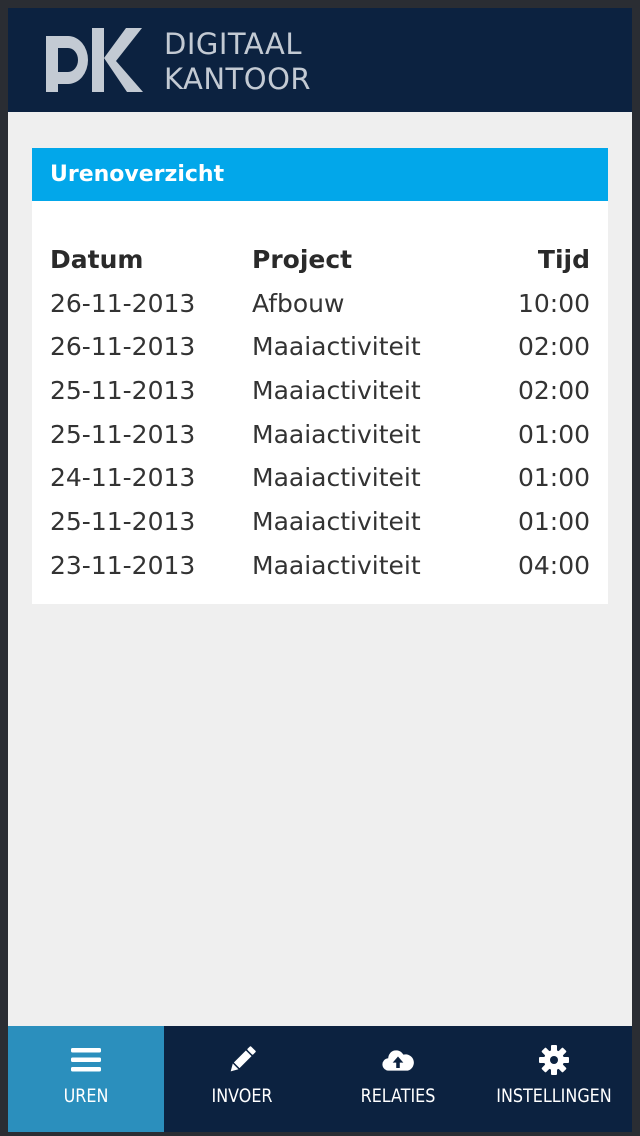 This screenshot has height=1136, width=640. Describe the element at coordinates (238, 79) in the screenshot. I see `brand-line-2: KANTOOR` at that location.